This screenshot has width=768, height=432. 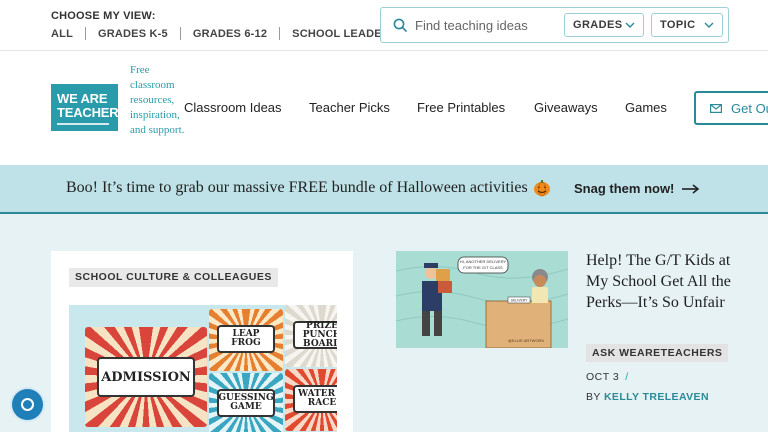 I want to click on topic-filter: TOPIC, so click(x=687, y=25).